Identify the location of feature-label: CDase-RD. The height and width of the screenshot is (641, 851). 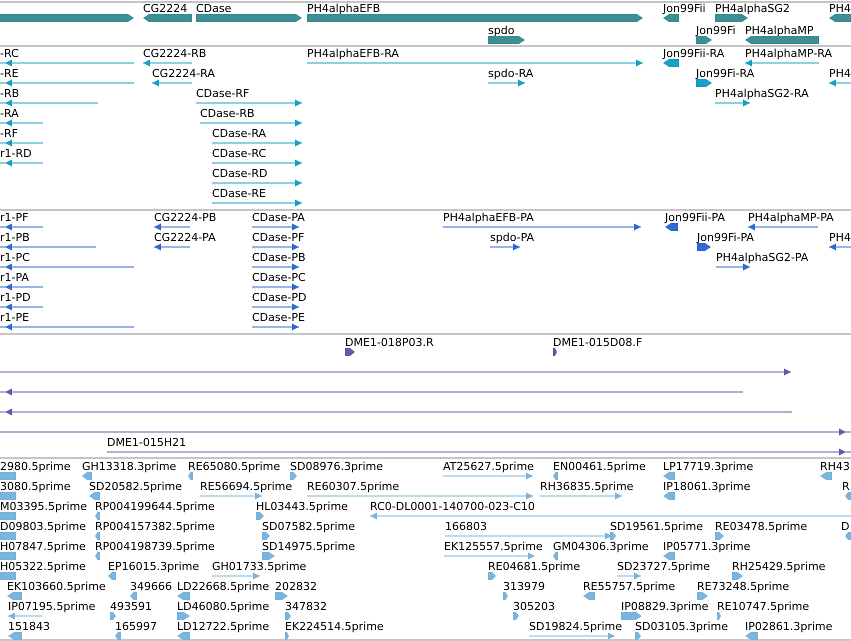
(240, 173).